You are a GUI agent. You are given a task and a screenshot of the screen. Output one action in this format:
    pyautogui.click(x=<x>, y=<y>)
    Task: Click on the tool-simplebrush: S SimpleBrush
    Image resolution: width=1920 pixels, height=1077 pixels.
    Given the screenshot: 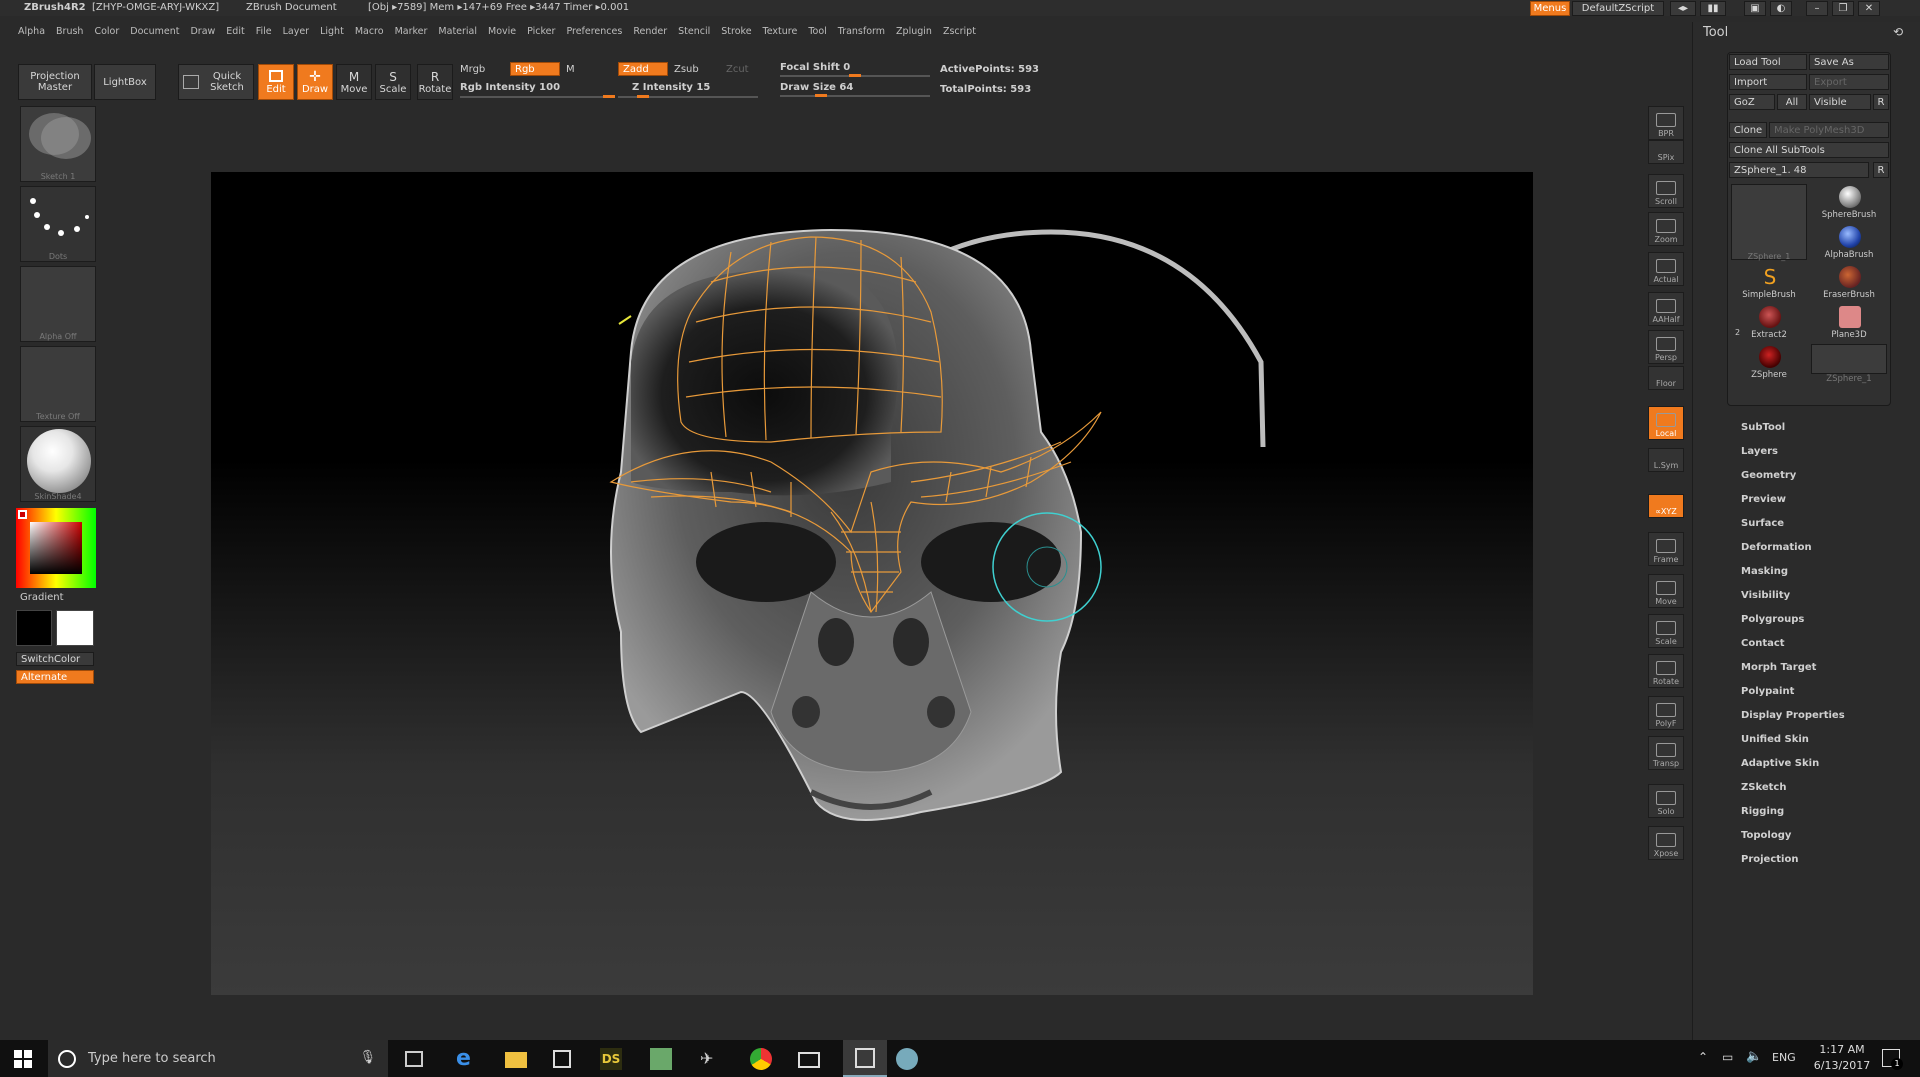 What is the action you would take?
    pyautogui.click(x=1769, y=283)
    